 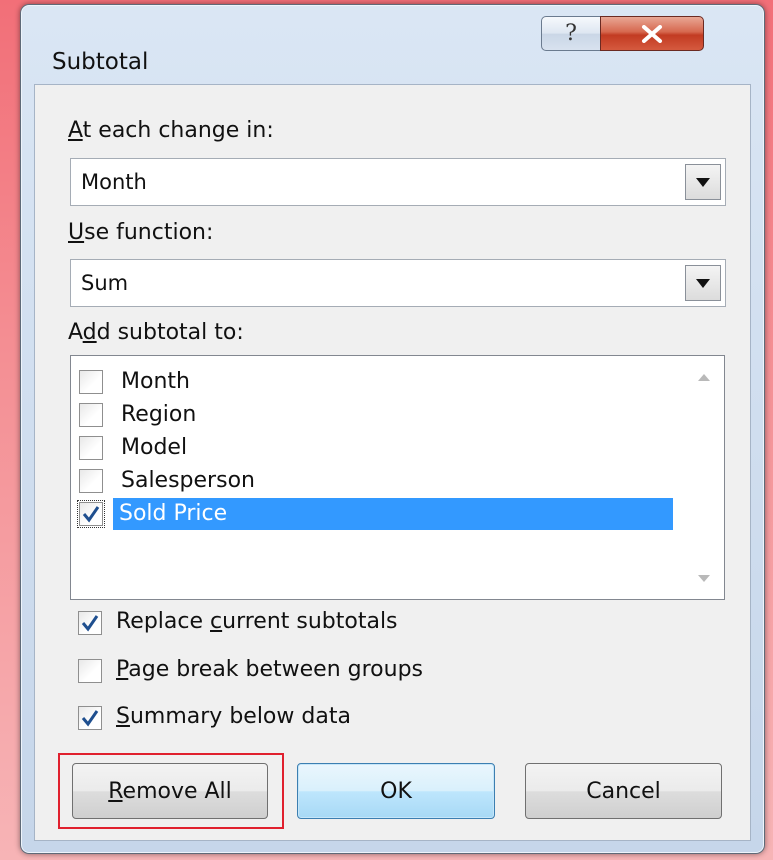 What do you see at coordinates (270, 669) in the screenshot?
I see `page-break-label: Page break between groups` at bounding box center [270, 669].